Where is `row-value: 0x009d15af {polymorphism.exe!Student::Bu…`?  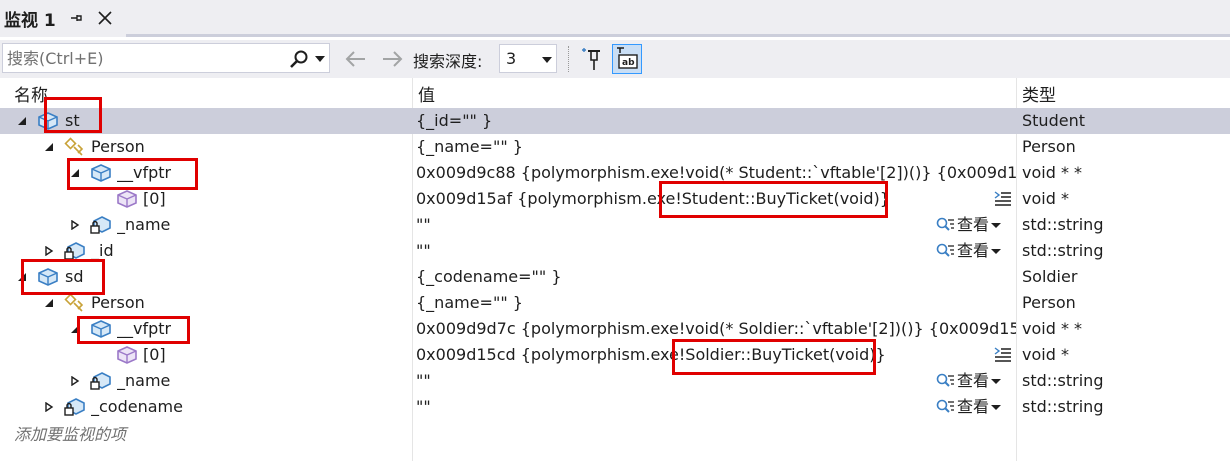 row-value: 0x009d15af {polymorphism.exe!Student::Bu… is located at coordinates (716, 199).